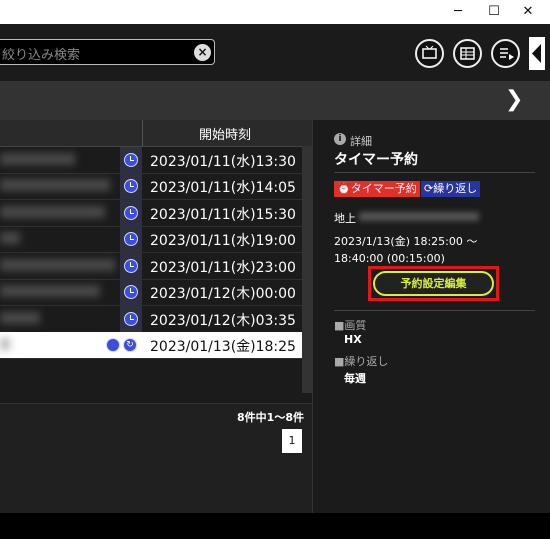 The height and width of the screenshot is (539, 550). Describe the element at coordinates (275, 12) in the screenshot. I see `window-title-bar: ─ ☐ ✕` at that location.